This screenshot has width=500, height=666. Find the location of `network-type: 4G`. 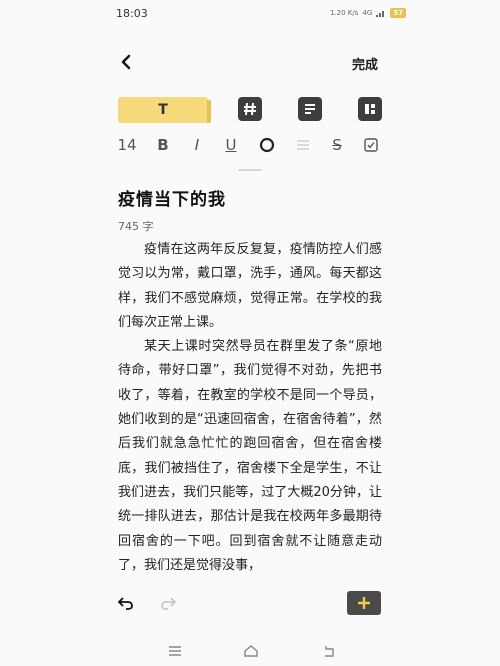

network-type: 4G is located at coordinates (367, 13).